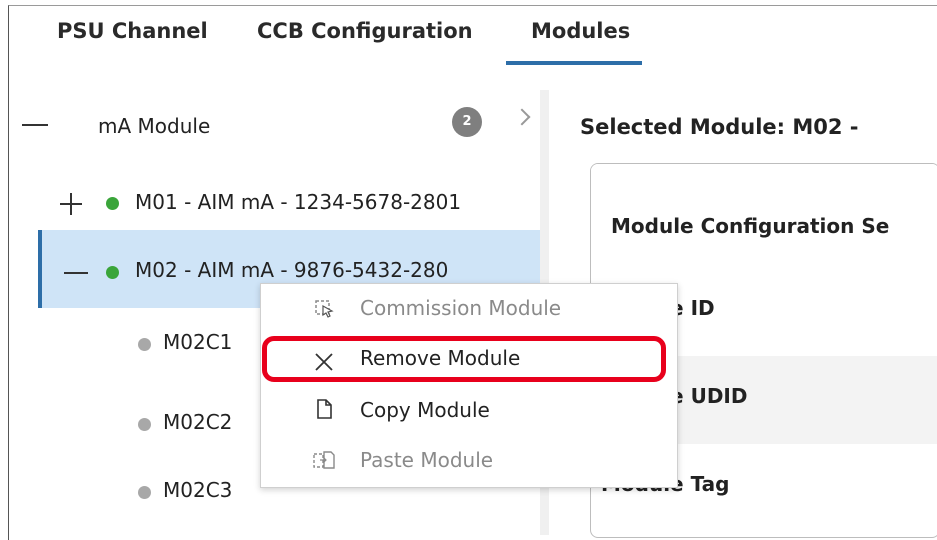 Image resolution: width=937 pixels, height=540 pixels. Describe the element at coordinates (365, 31) in the screenshot. I see `tab-ccb-configuration: CCB Configuration` at that location.